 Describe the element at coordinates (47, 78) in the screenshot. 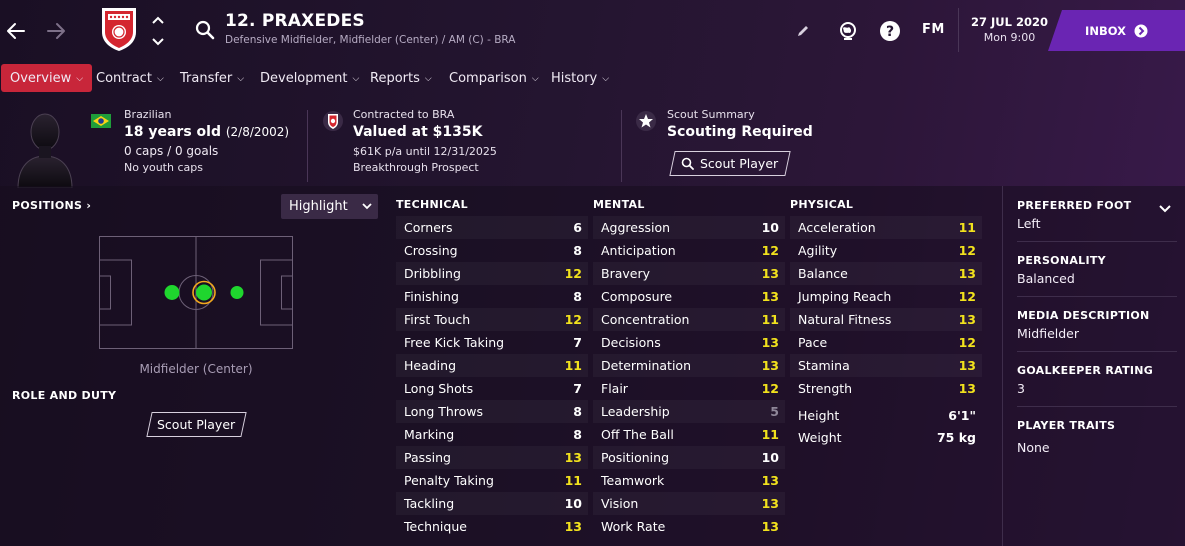

I see `tab-overview: Overview ⌵` at that location.